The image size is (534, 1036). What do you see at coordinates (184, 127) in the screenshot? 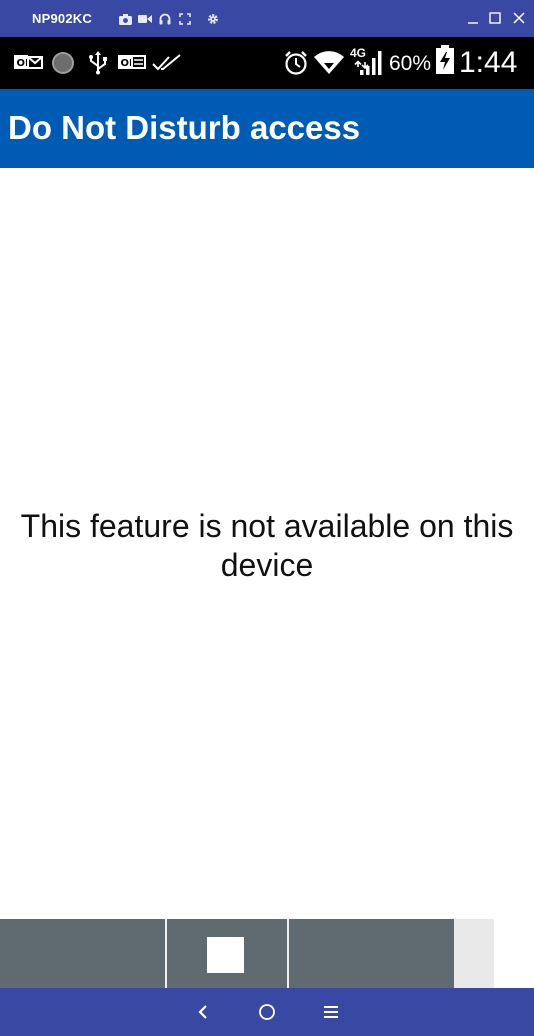
I see `page-title: Do Not Disturb access` at bounding box center [184, 127].